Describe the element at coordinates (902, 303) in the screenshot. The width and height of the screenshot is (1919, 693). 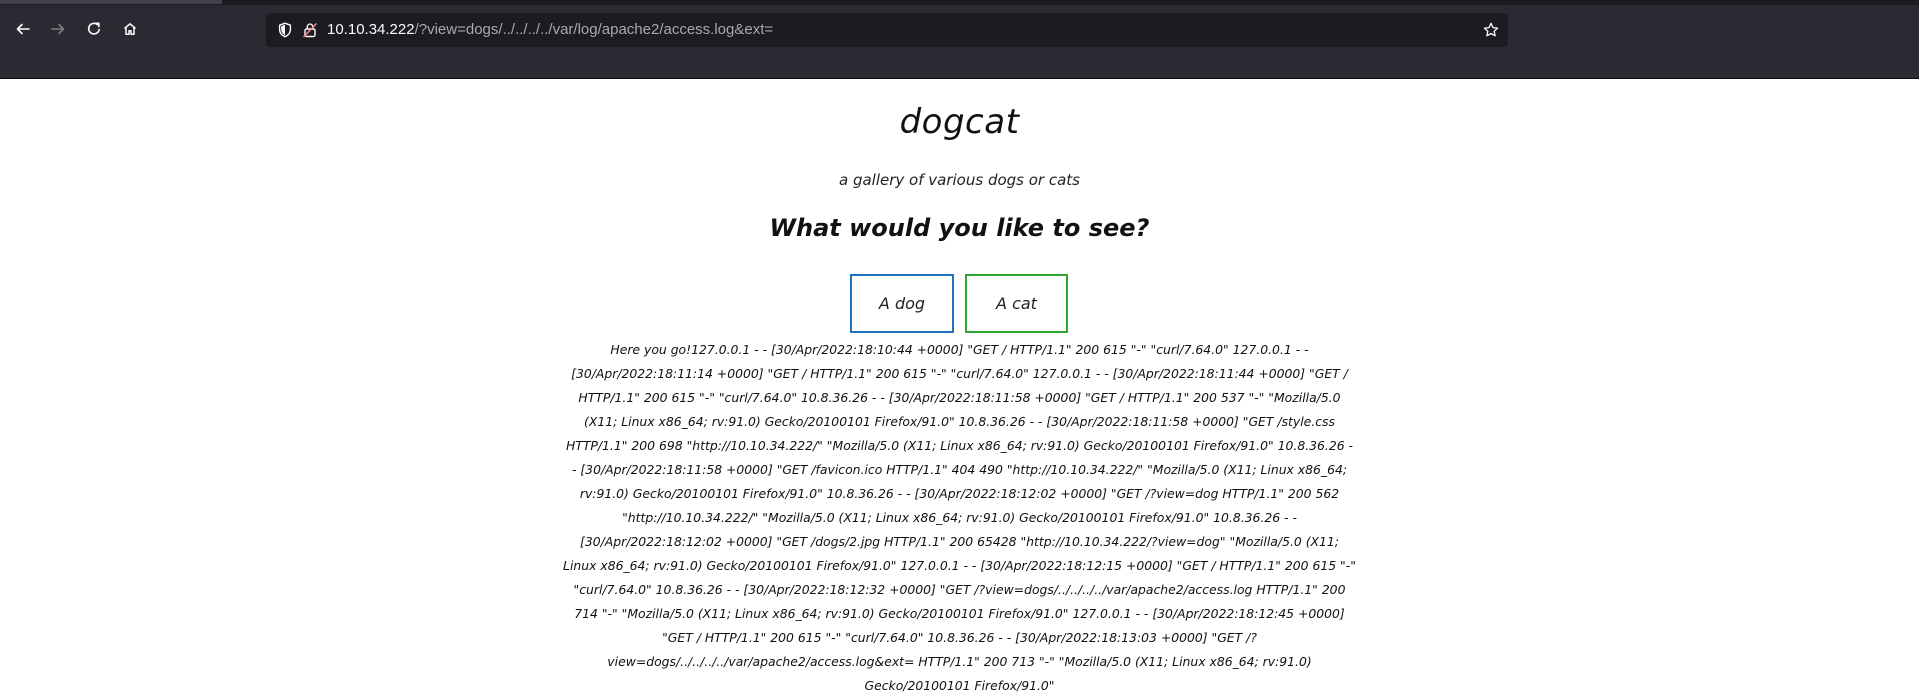
I see `dog-button: A dog` at that location.